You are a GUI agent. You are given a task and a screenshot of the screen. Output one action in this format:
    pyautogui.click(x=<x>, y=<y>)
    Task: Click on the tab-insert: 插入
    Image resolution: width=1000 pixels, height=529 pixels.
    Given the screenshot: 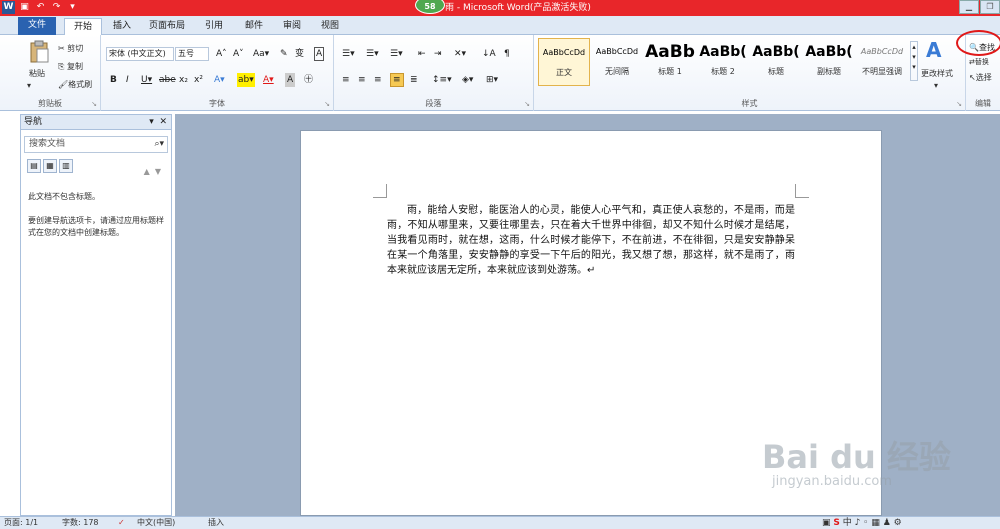 What is the action you would take?
    pyautogui.click(x=122, y=26)
    